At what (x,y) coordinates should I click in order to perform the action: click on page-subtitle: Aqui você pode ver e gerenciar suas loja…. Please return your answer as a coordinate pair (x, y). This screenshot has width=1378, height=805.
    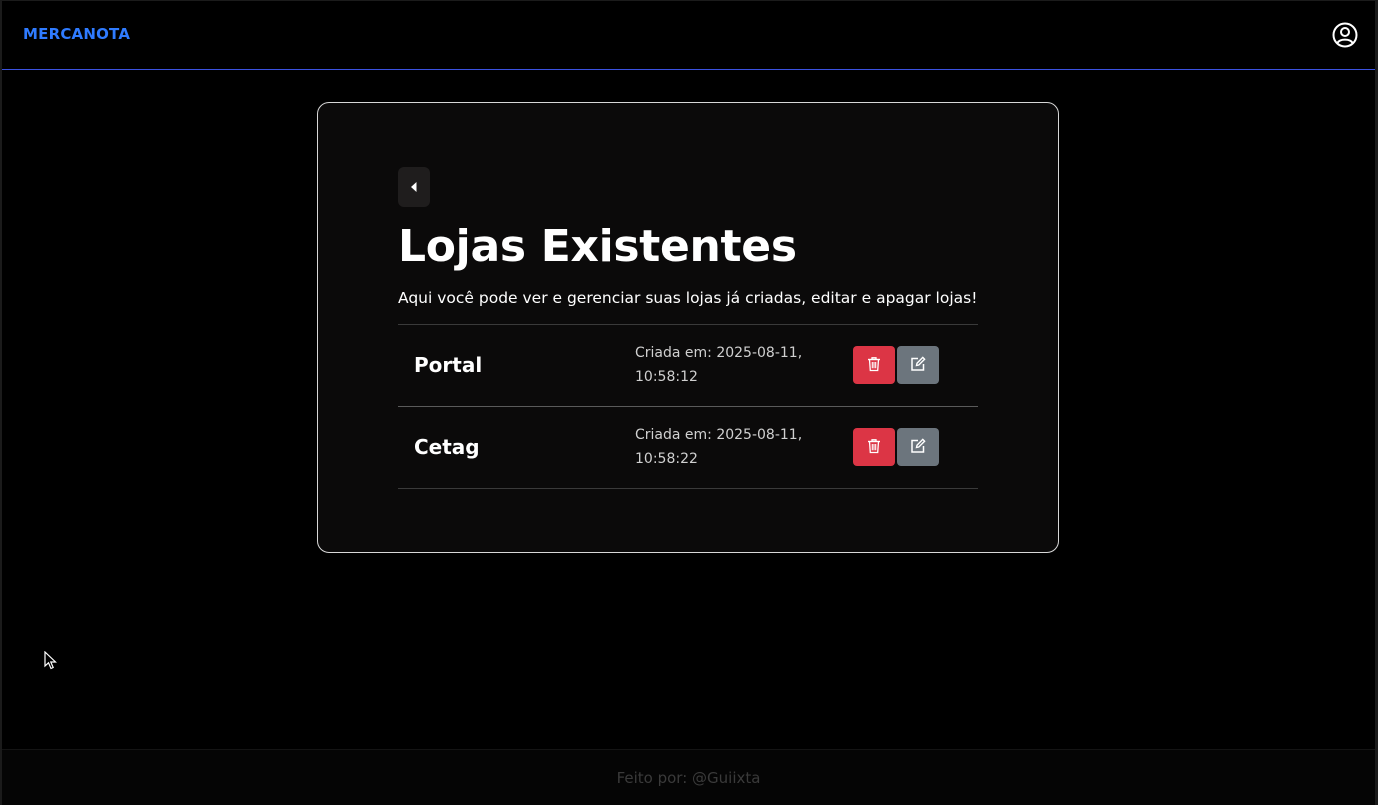
    Looking at the image, I should click on (688, 298).